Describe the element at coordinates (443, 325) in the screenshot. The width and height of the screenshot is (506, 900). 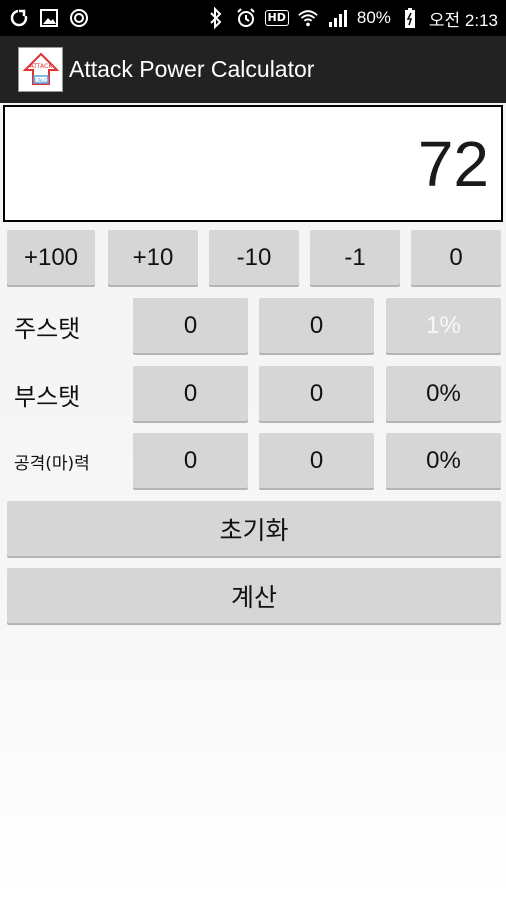
I see `main-stat-percent: 1%` at that location.